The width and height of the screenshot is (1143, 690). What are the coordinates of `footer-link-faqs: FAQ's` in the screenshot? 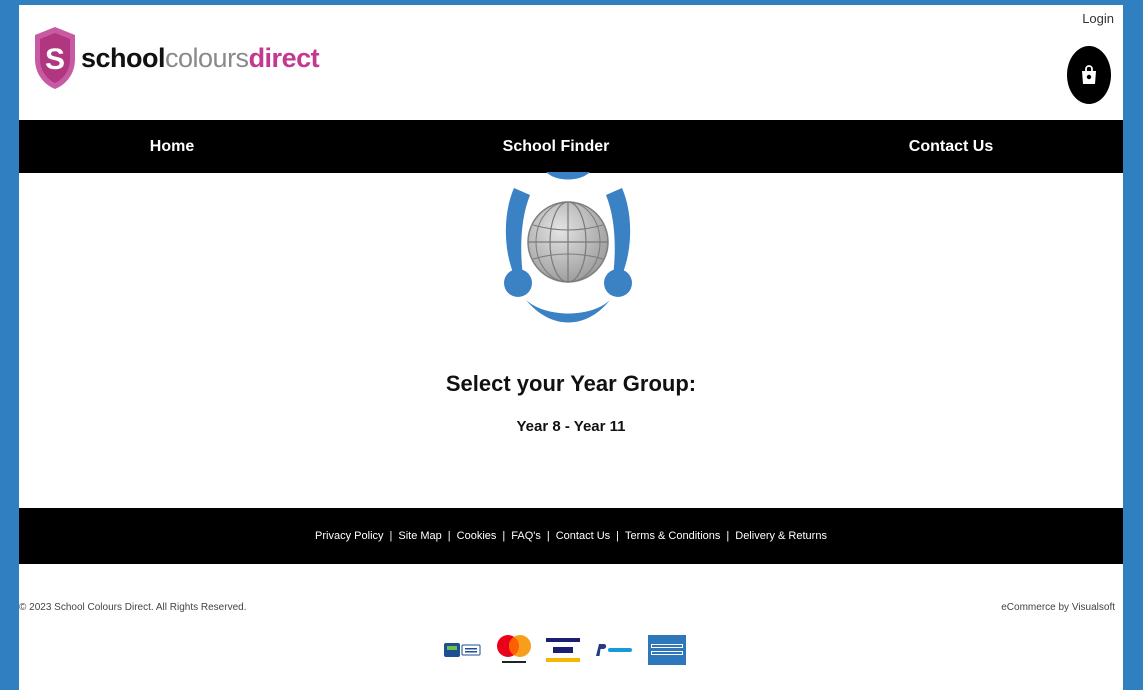 It's located at (526, 536).